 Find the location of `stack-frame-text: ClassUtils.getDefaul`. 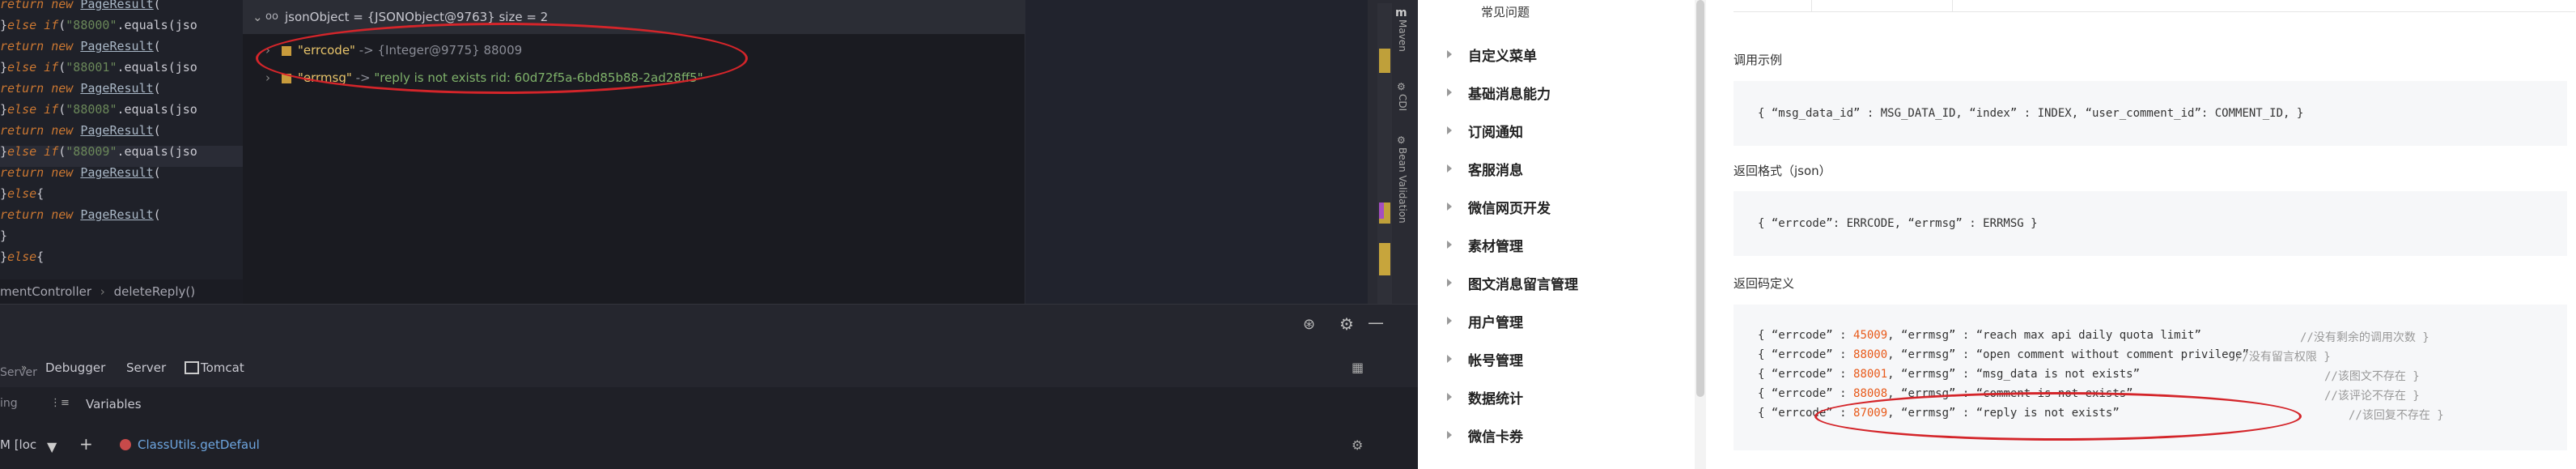

stack-frame-text: ClassUtils.getDefaul is located at coordinates (199, 444).